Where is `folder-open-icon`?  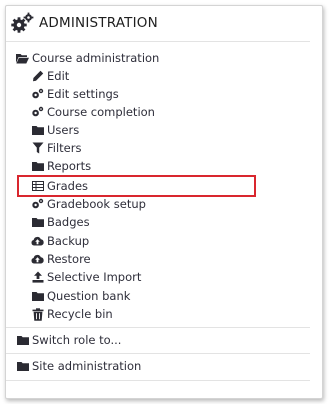
folder-open-icon is located at coordinates (22, 58).